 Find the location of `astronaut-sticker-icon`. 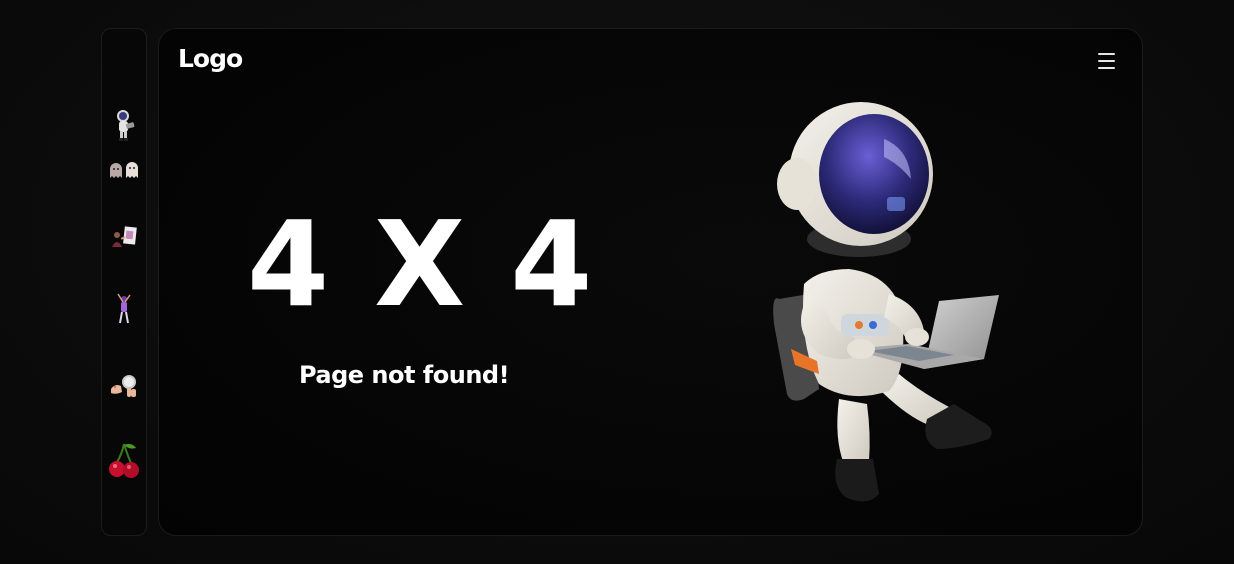

astronaut-sticker-icon is located at coordinates (126, 125).